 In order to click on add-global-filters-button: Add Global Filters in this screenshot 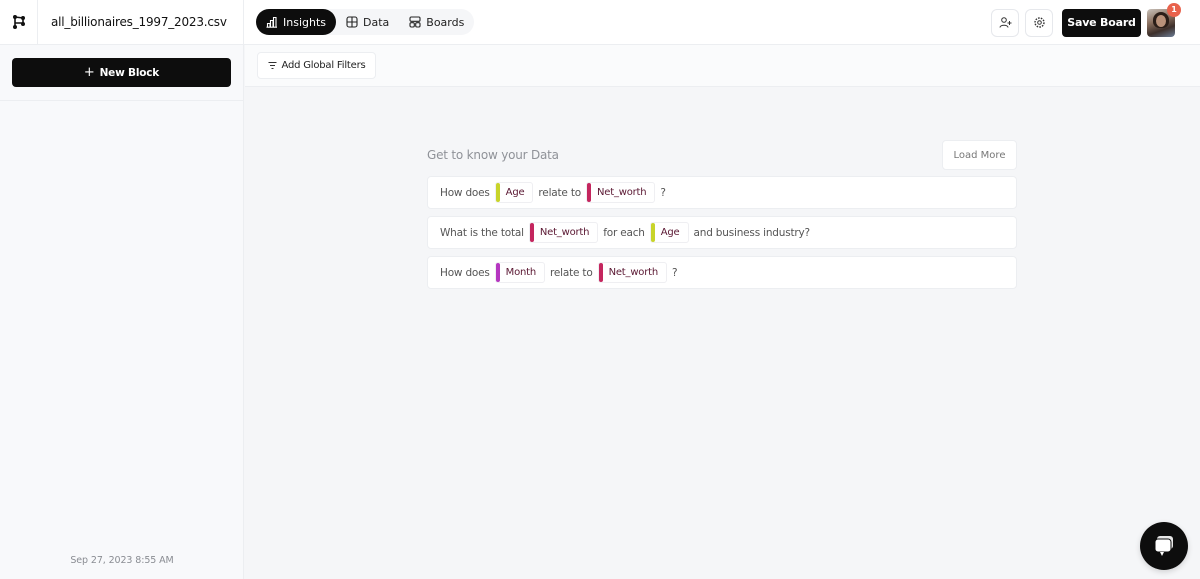, I will do `click(316, 65)`.